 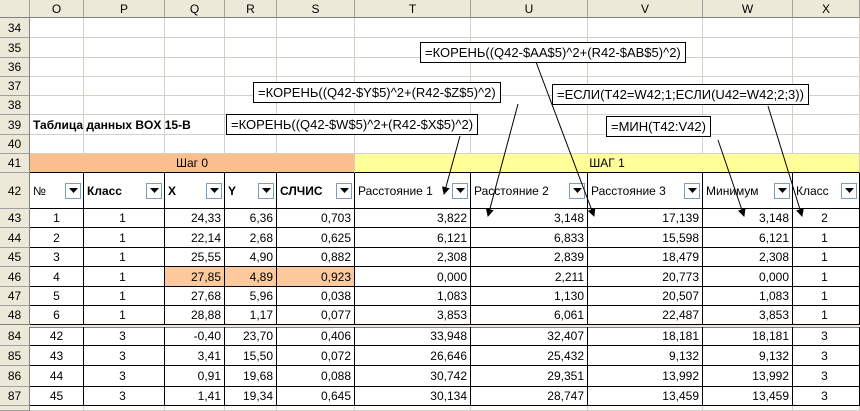 What do you see at coordinates (316, 191) in the screenshot?
I see `header-cell-s: СЛЧИС` at bounding box center [316, 191].